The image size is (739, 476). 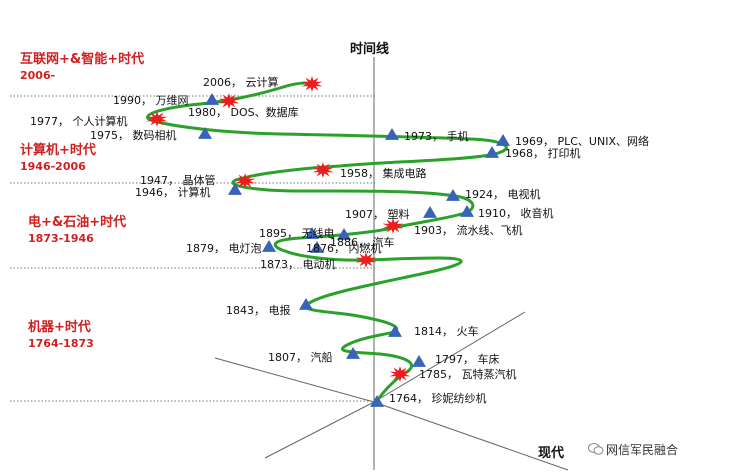 I want to click on watermark-text: 网信军民融合, so click(x=642, y=450).